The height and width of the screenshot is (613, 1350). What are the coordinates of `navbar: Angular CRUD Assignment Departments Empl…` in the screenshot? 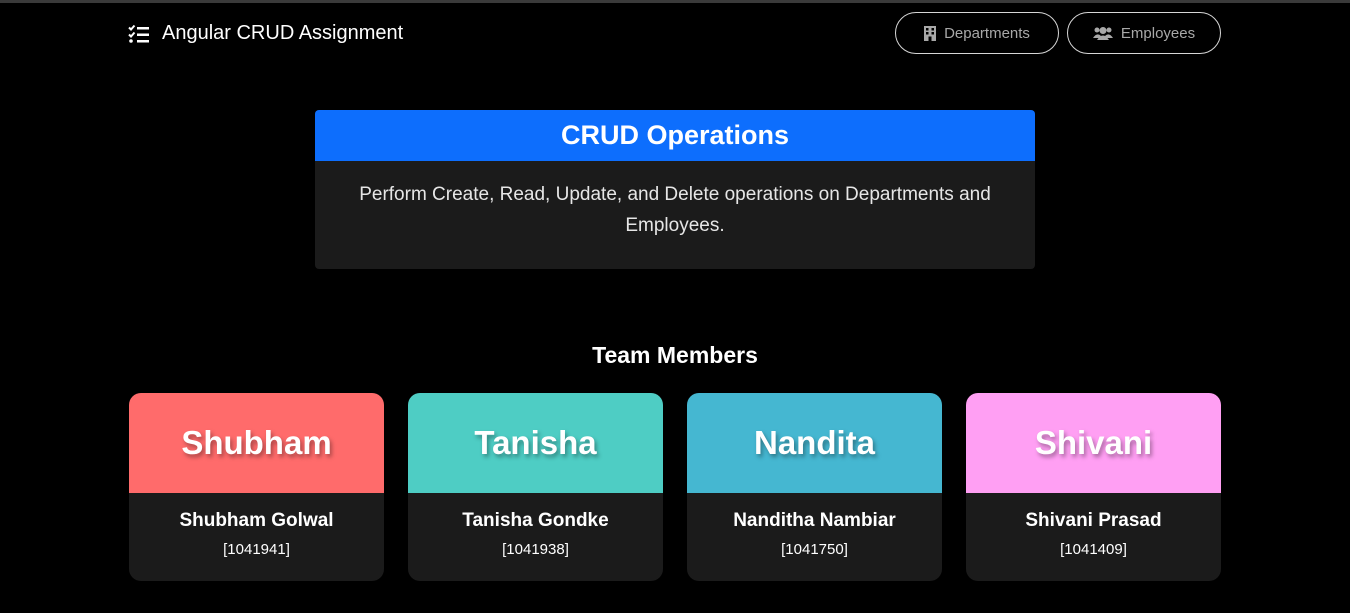 It's located at (675, 34).